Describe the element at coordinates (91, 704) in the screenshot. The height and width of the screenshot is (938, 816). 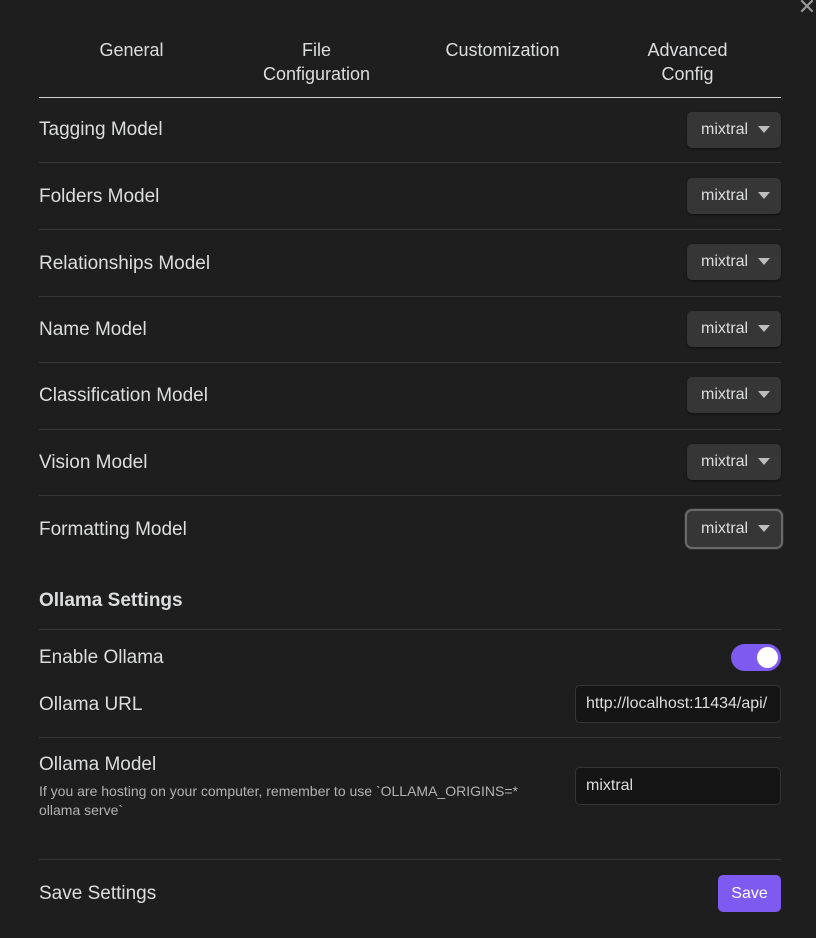
I see `ollama-url-label: Ollama URL` at that location.